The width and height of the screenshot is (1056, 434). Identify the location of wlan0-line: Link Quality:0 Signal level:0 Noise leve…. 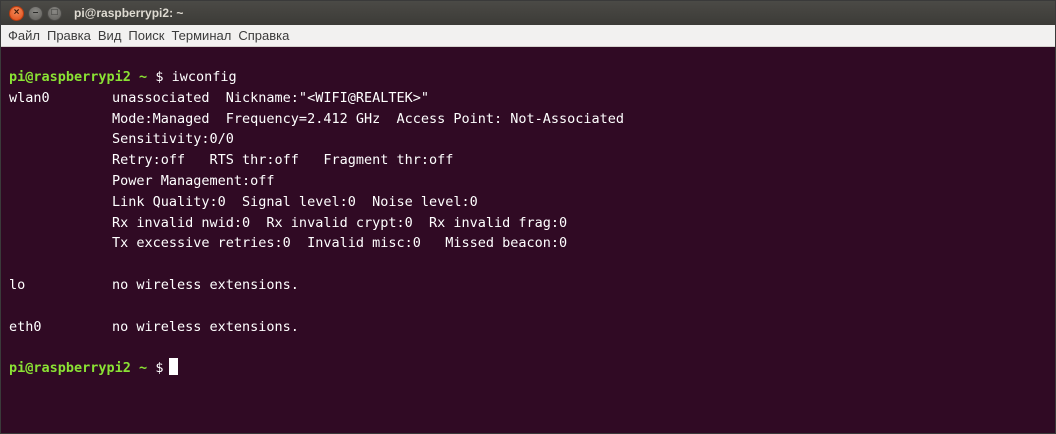
(295, 201).